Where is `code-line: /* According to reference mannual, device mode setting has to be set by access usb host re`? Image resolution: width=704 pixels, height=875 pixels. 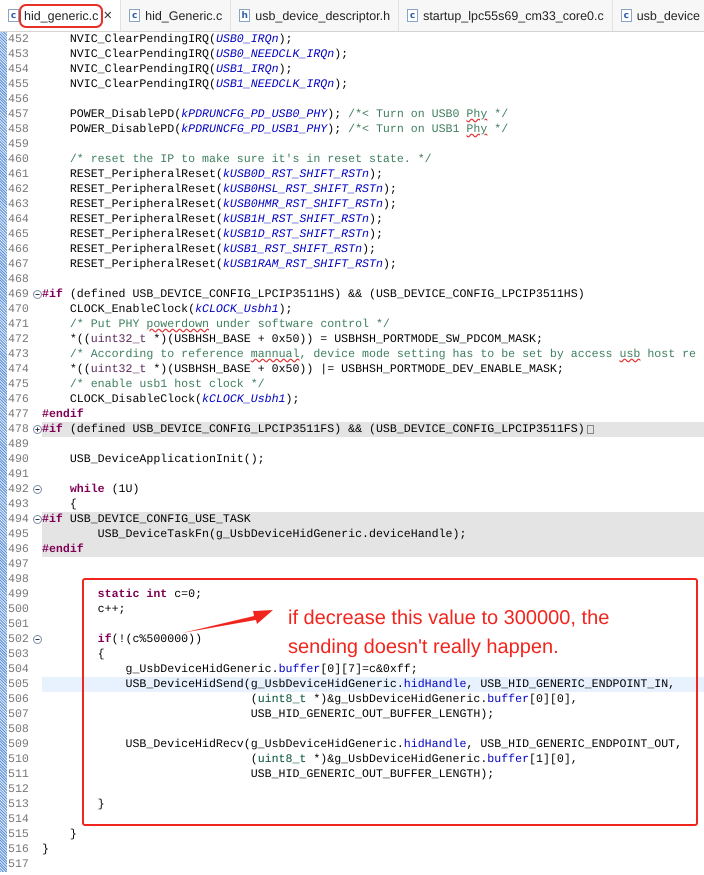
code-line: /* According to reference mannual, device mode setting has to be set by access usb host re is located at coordinates (382, 354).